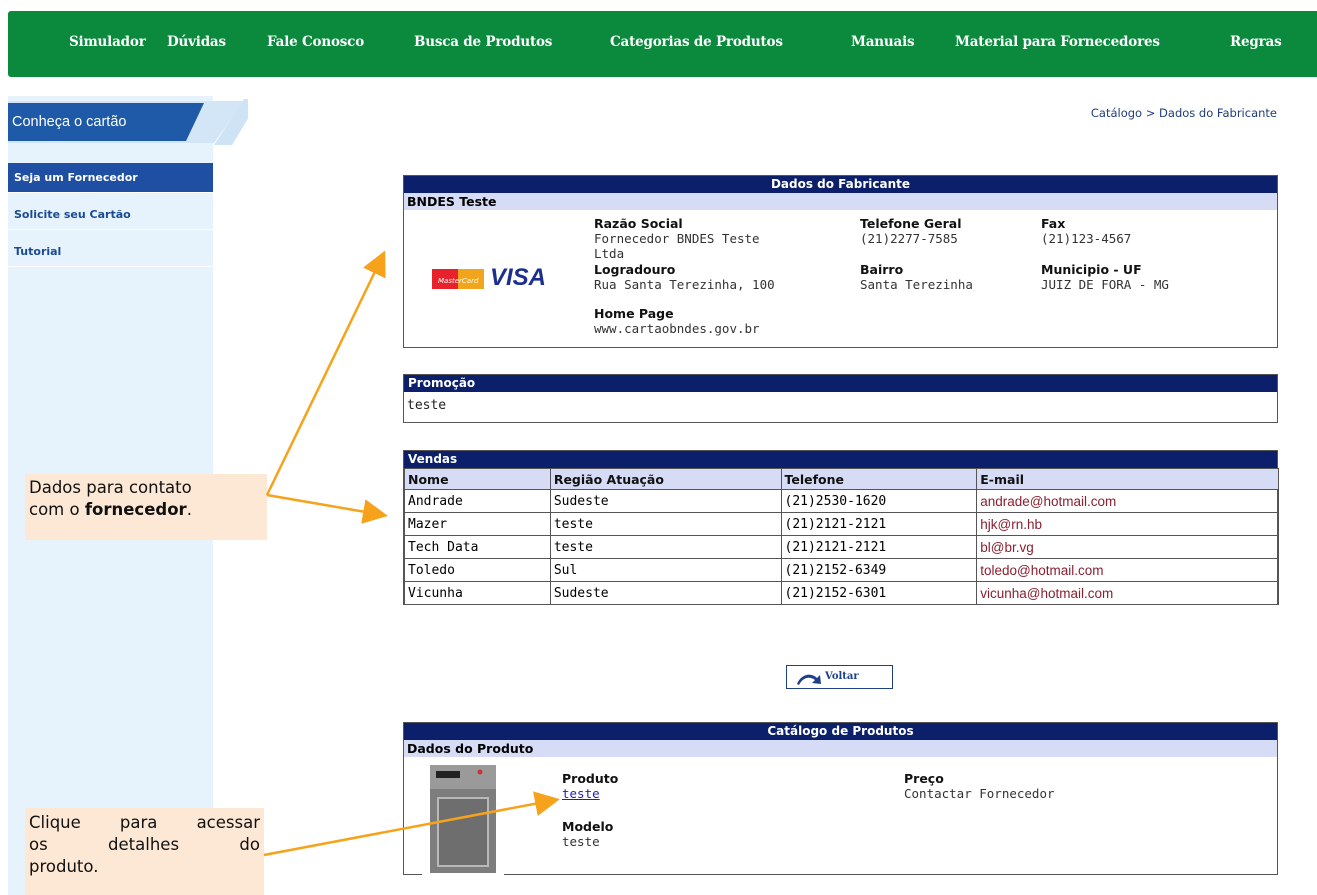 The width and height of the screenshot is (1317, 895). What do you see at coordinates (1127, 593) in the screenshot?
I see `cell-email: vicunha@hotmail.com` at bounding box center [1127, 593].